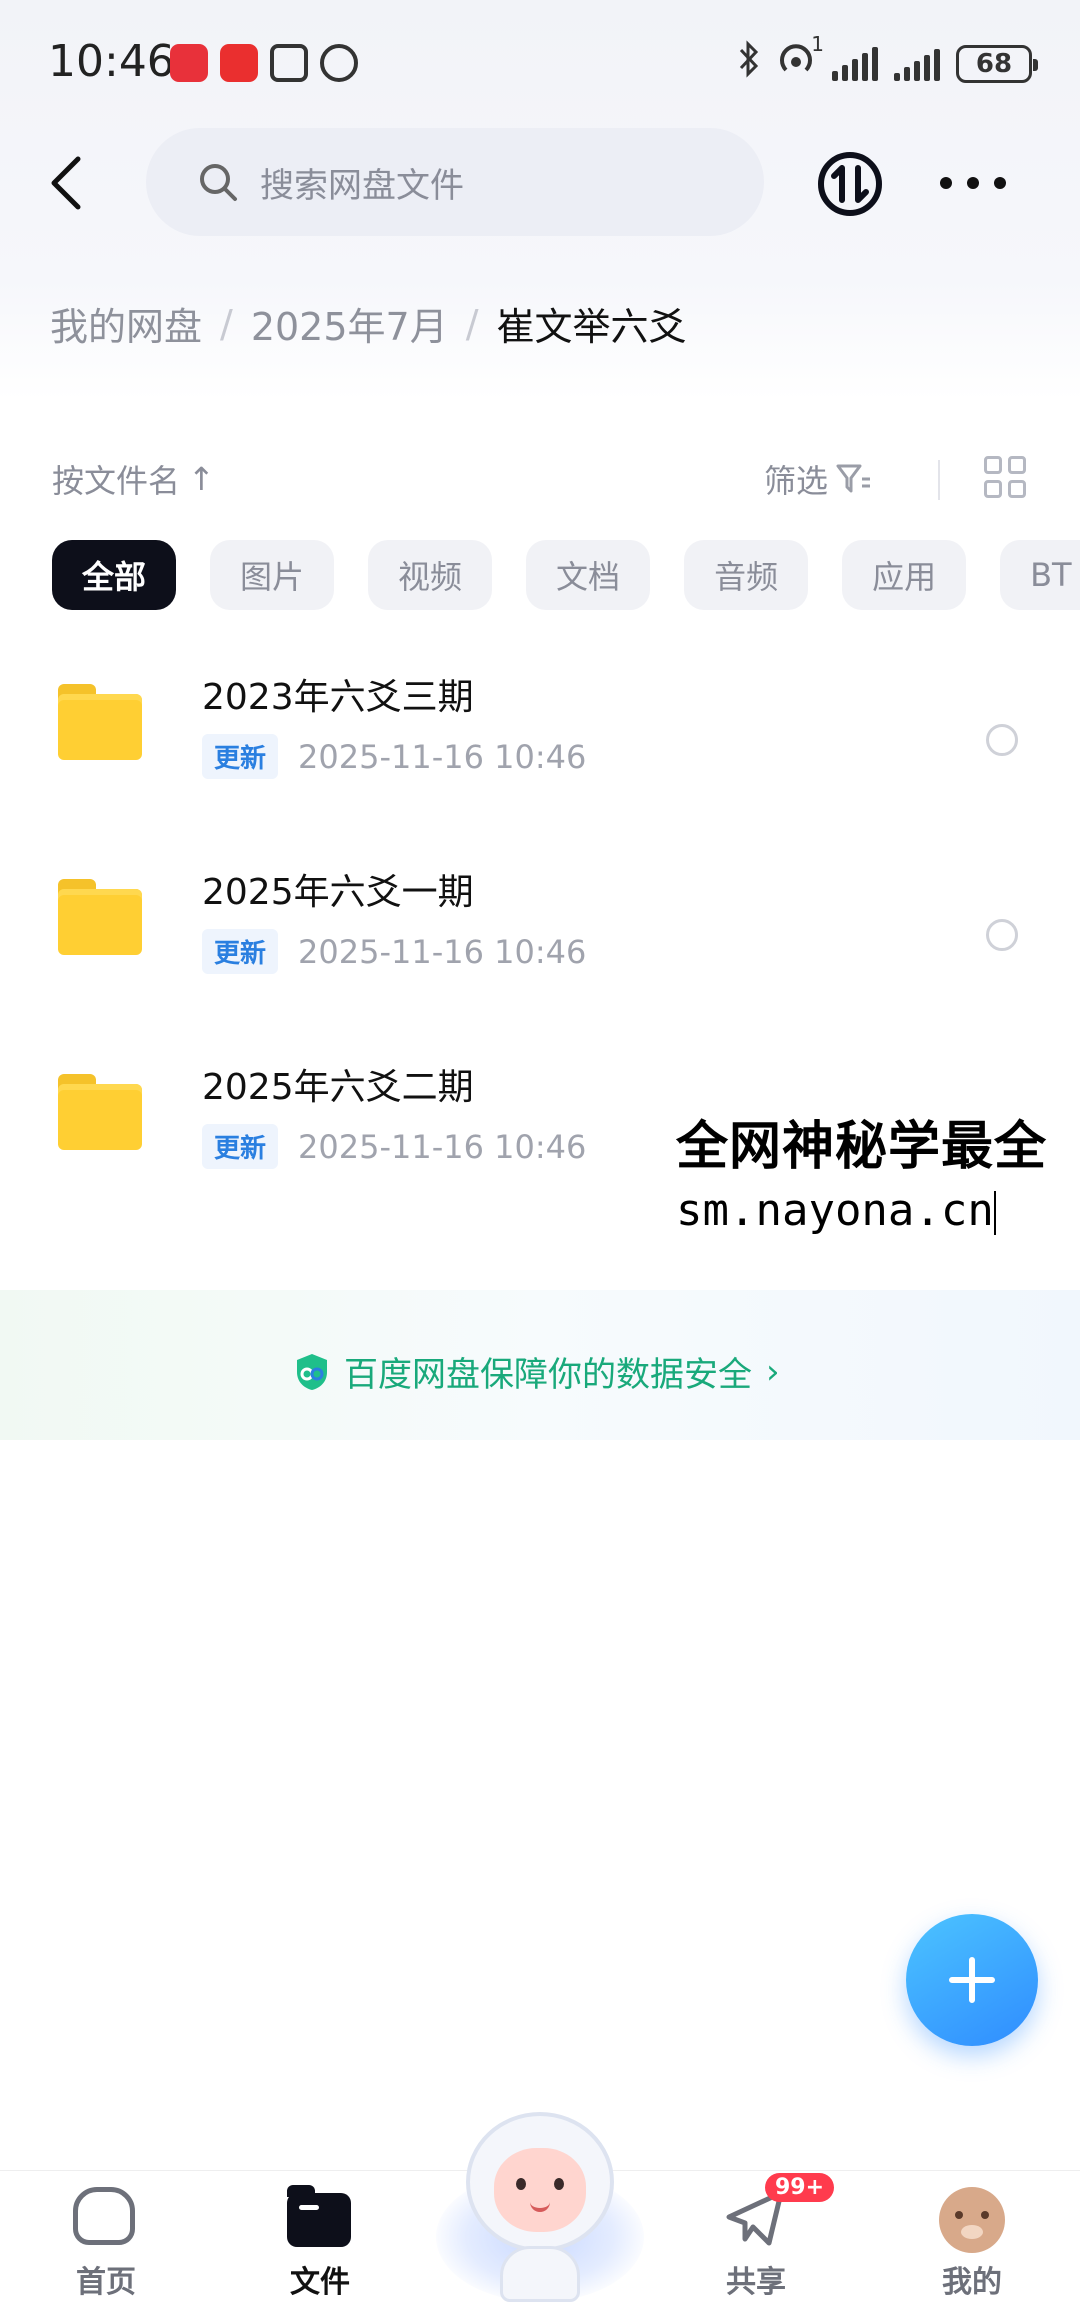 The width and height of the screenshot is (1080, 2324). I want to click on grid-view-icon, so click(1005, 477).